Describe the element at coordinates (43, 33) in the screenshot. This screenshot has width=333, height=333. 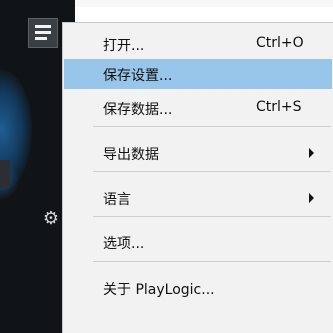
I see `hamburger-menu-button` at that location.